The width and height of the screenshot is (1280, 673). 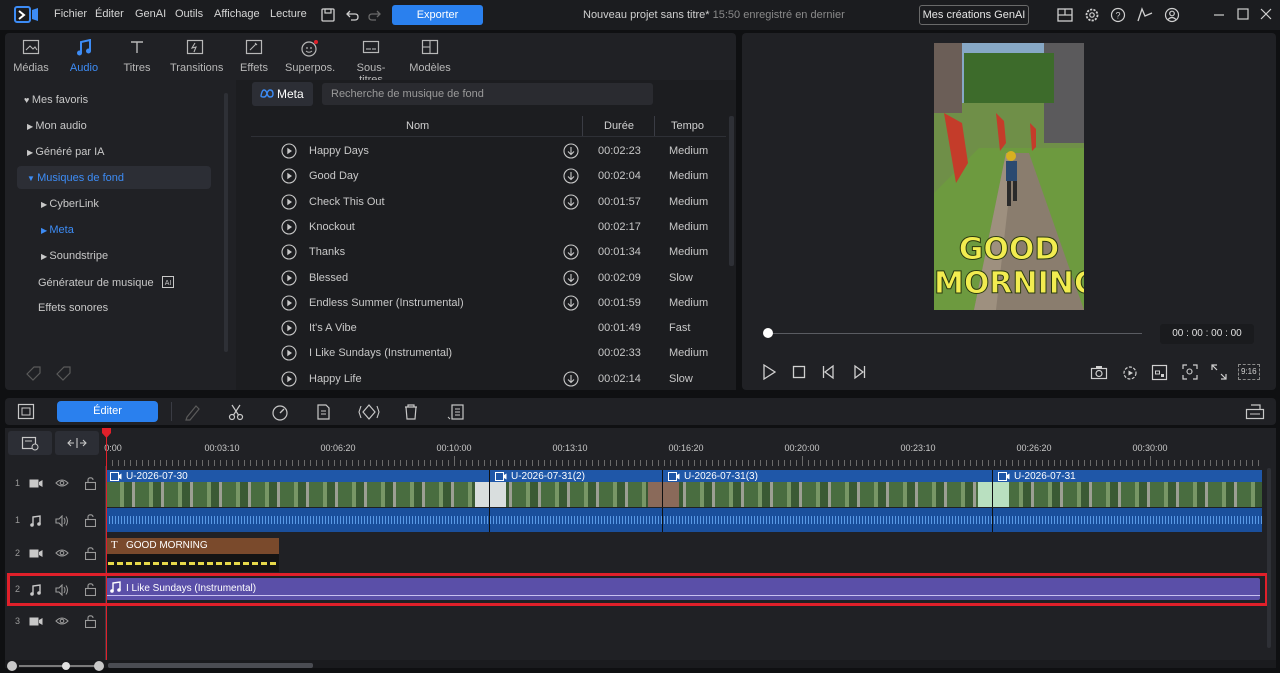 What do you see at coordinates (1243, 14) in the screenshot?
I see `maximize-icon` at bounding box center [1243, 14].